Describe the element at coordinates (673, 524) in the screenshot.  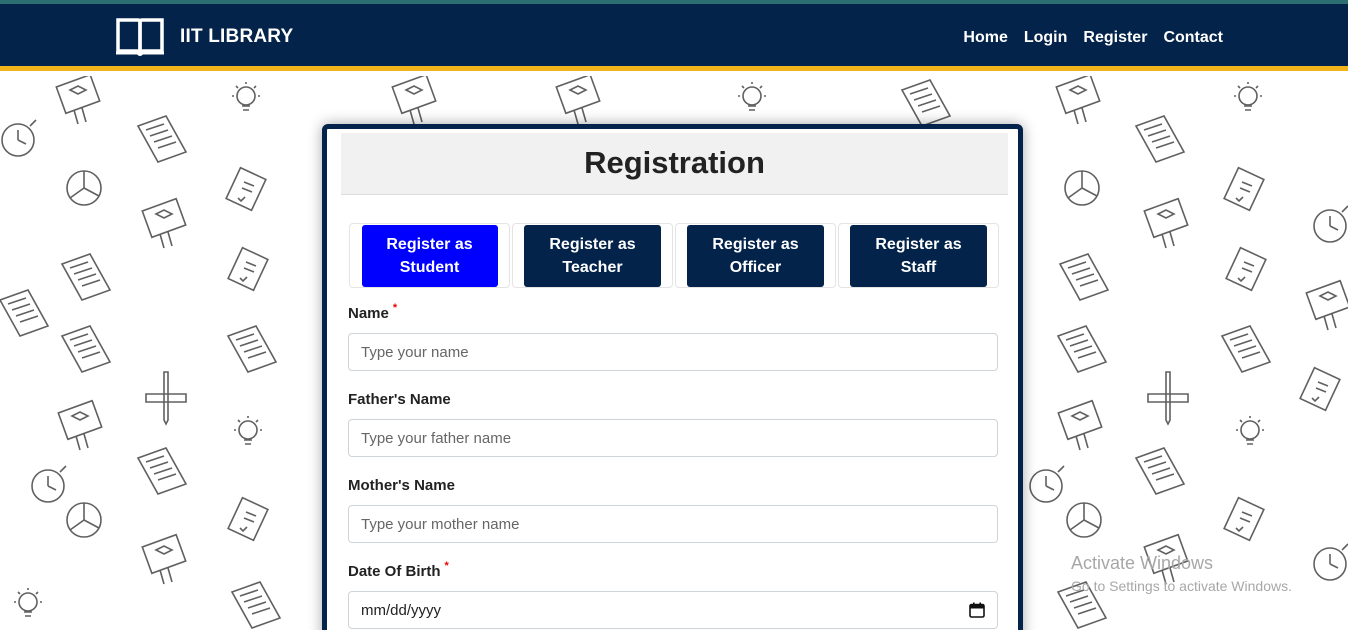
I see `mother-name-input` at that location.